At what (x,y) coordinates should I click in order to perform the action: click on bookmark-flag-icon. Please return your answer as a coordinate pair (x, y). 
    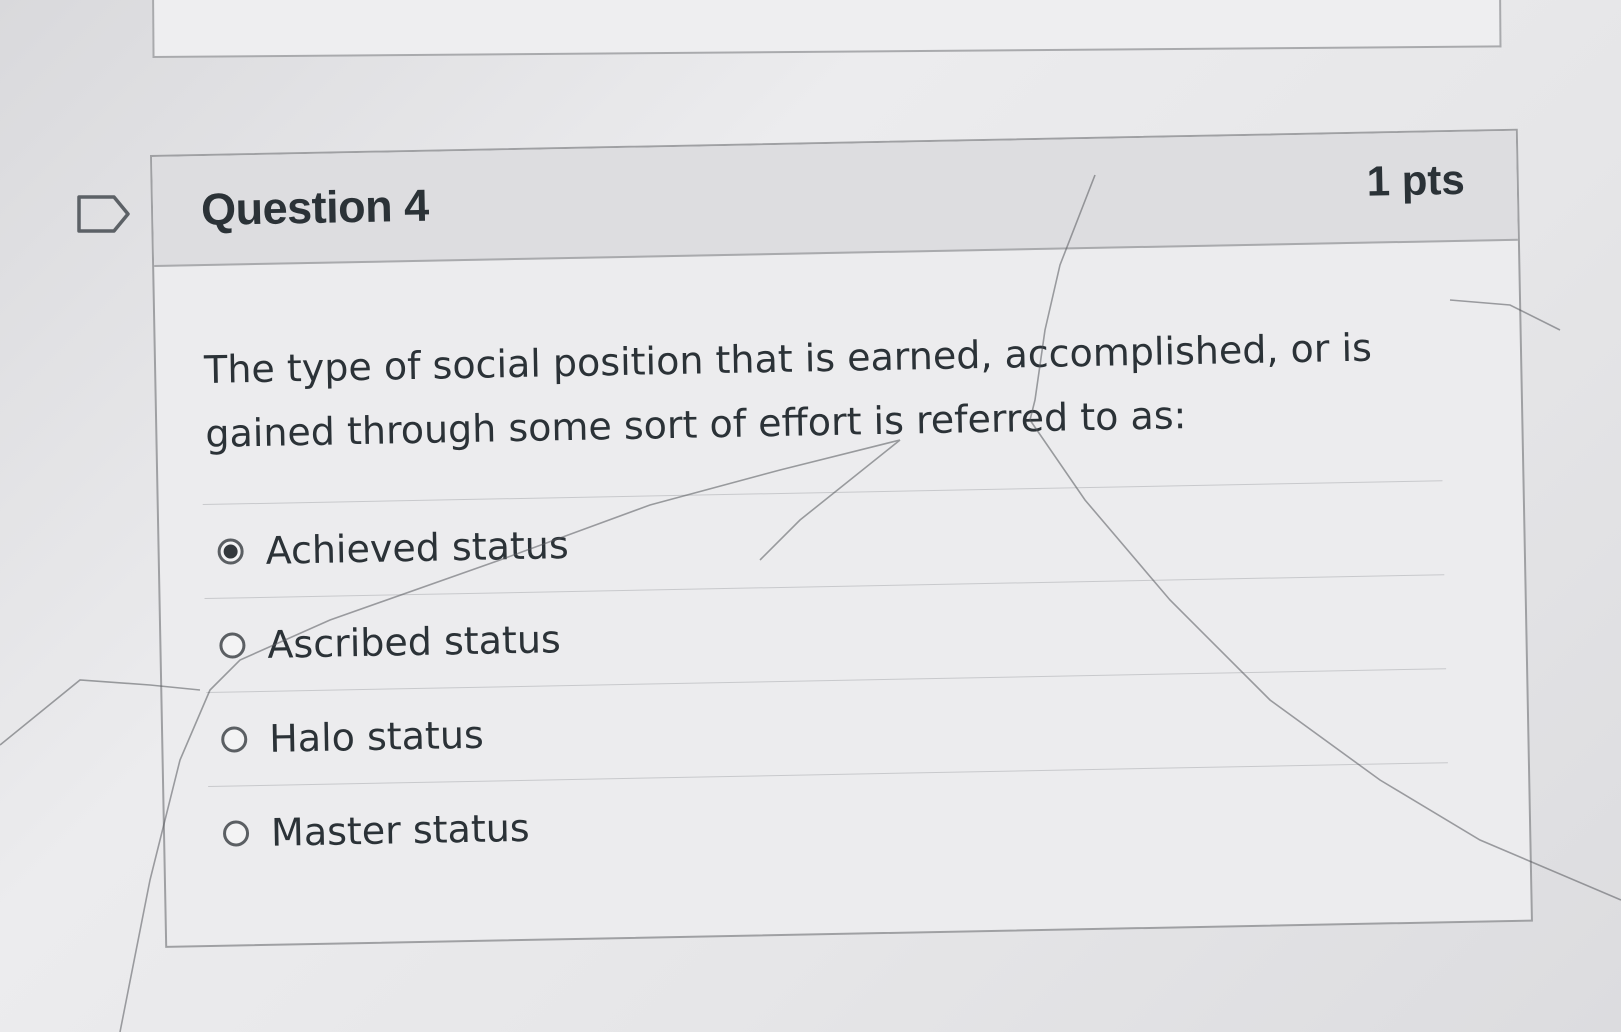
    Looking at the image, I should click on (104, 214).